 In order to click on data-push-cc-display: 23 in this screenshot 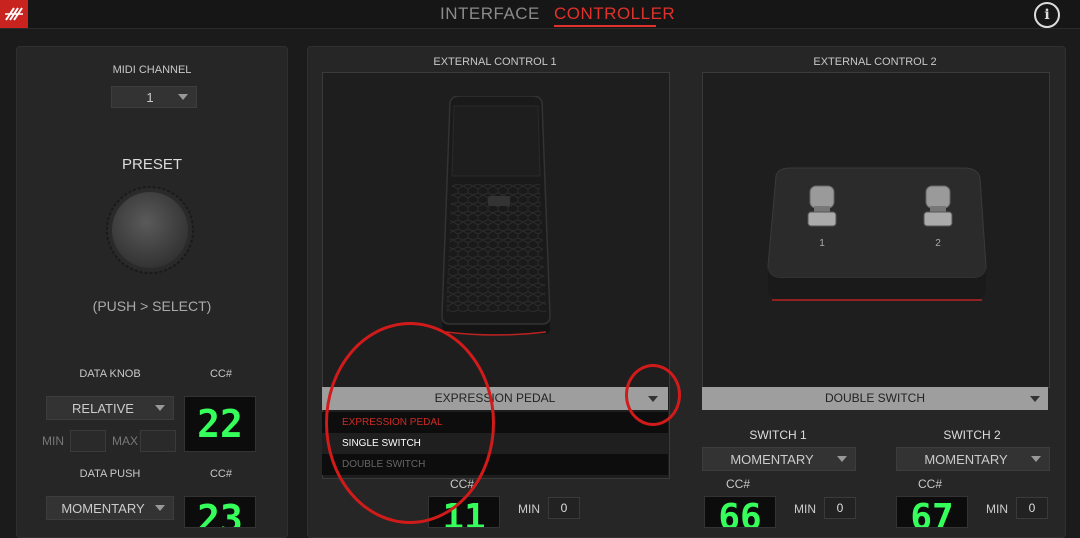, I will do `click(220, 512)`.